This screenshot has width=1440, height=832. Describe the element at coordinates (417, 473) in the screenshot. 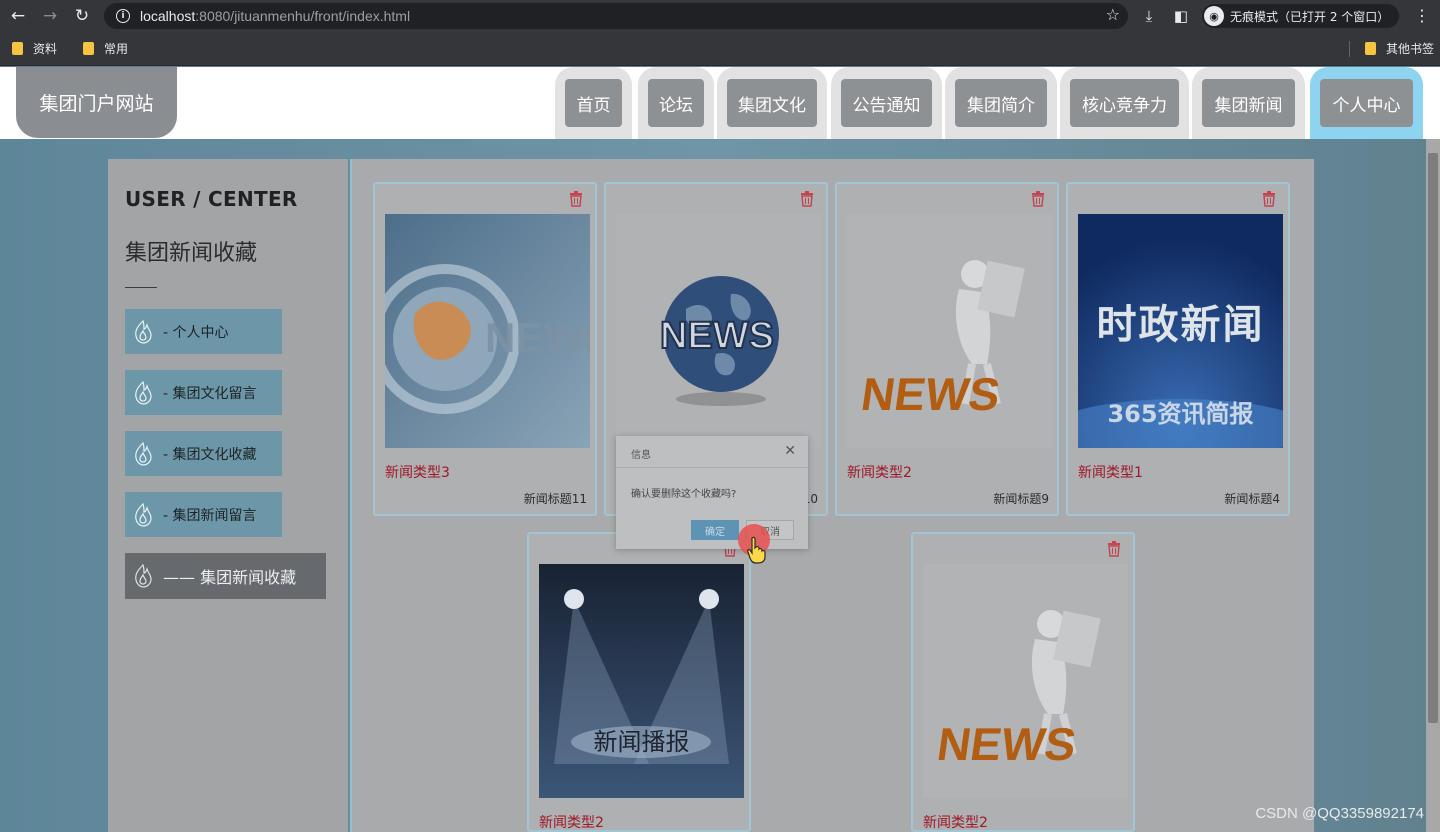

I see `news-type: 新闻类型3` at that location.